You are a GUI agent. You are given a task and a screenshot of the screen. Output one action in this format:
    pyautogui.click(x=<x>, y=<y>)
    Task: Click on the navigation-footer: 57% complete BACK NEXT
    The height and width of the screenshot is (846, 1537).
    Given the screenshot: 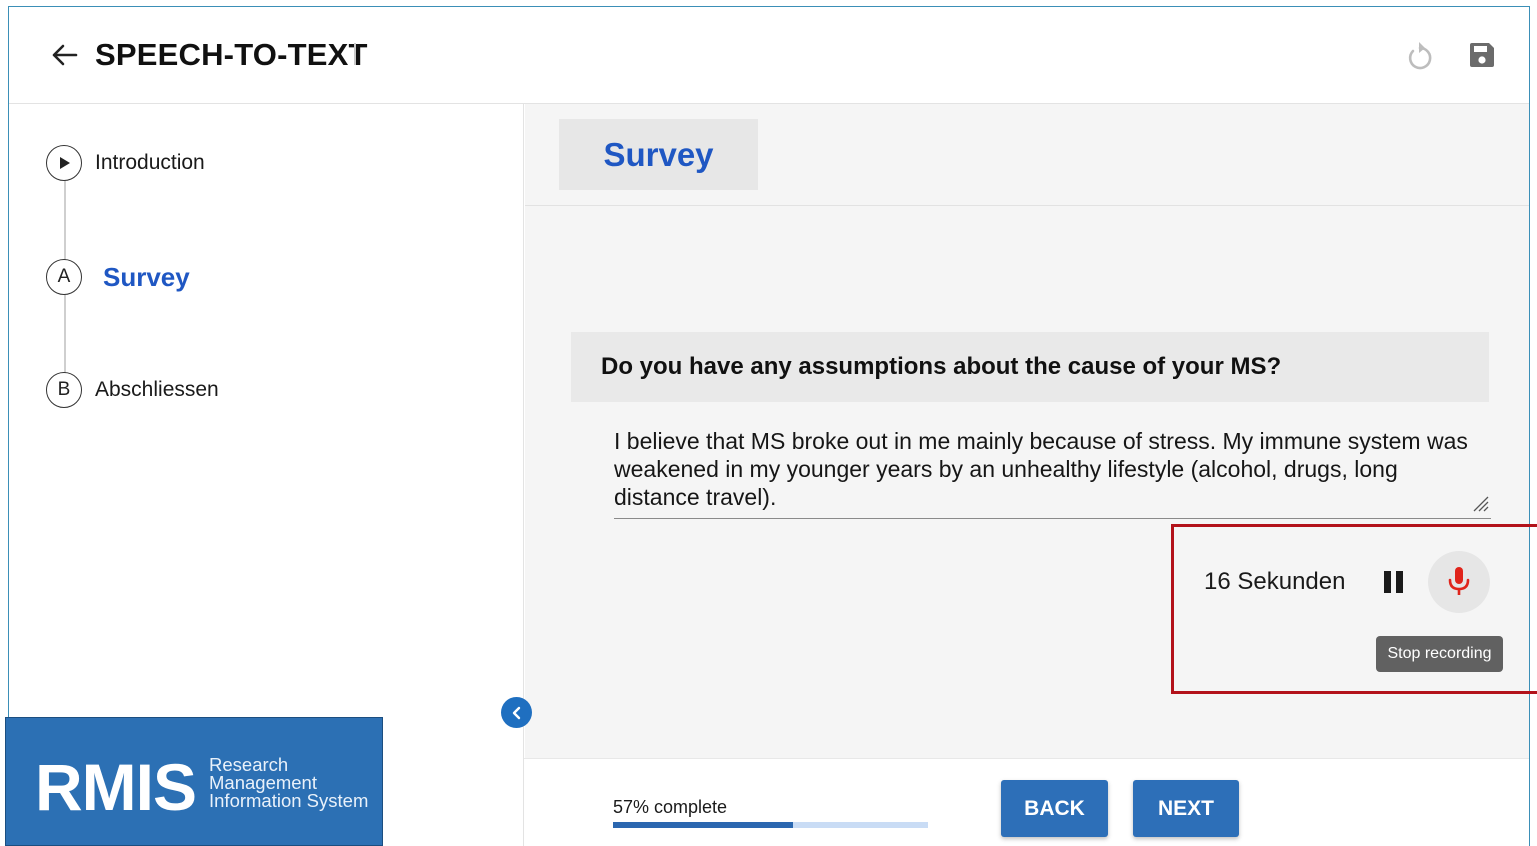 What is the action you would take?
    pyautogui.click(x=1026, y=802)
    